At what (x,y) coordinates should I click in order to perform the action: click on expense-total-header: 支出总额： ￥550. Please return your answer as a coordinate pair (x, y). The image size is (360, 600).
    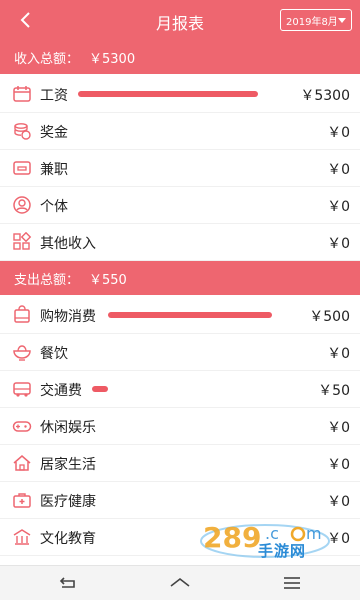
    Looking at the image, I should click on (180, 278).